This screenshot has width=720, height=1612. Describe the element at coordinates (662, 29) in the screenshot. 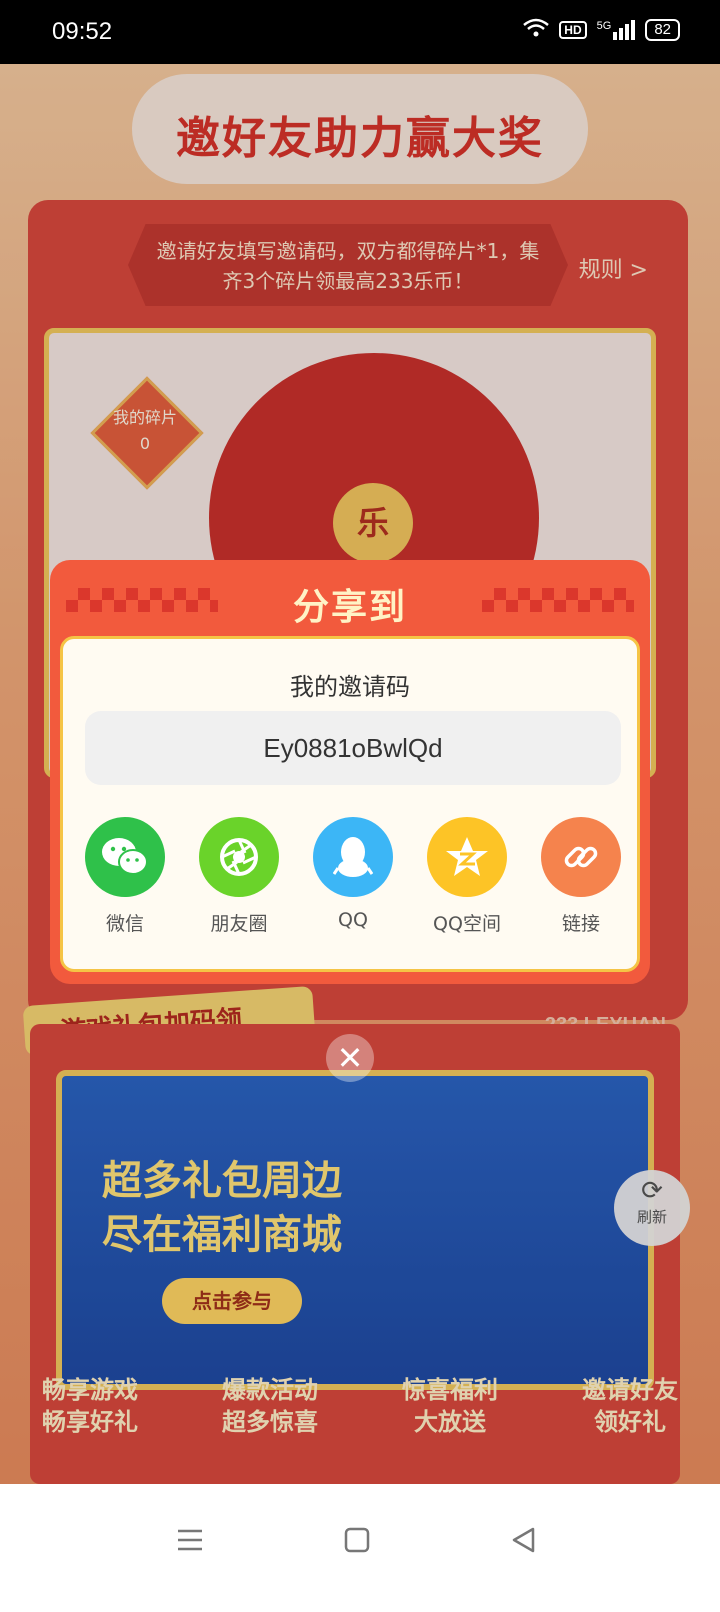

I see `battery-indicator: 82` at that location.